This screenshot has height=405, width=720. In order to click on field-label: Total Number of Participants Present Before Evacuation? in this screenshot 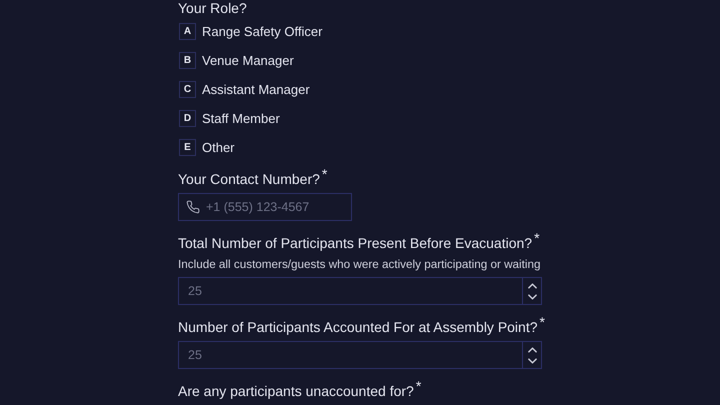, I will do `click(355, 243)`.